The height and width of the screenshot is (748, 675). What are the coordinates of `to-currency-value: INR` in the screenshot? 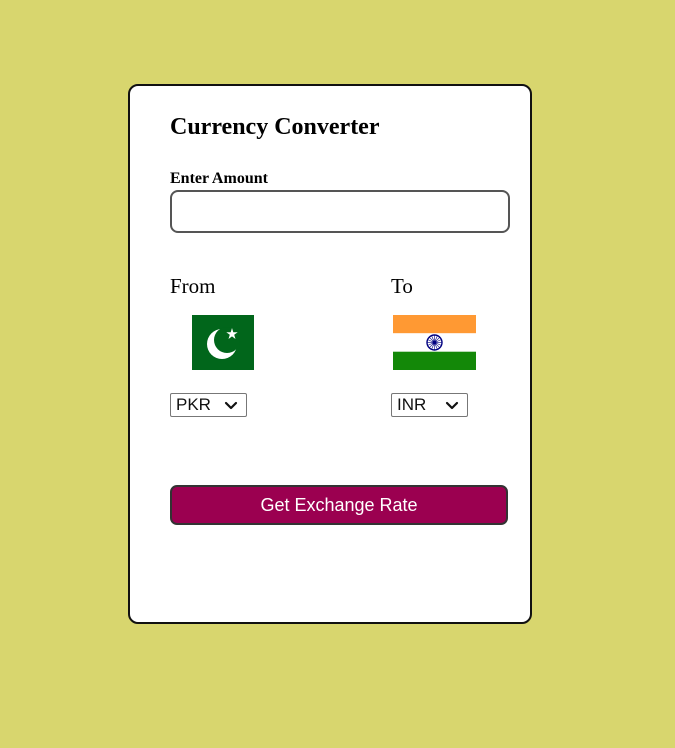 It's located at (412, 404).